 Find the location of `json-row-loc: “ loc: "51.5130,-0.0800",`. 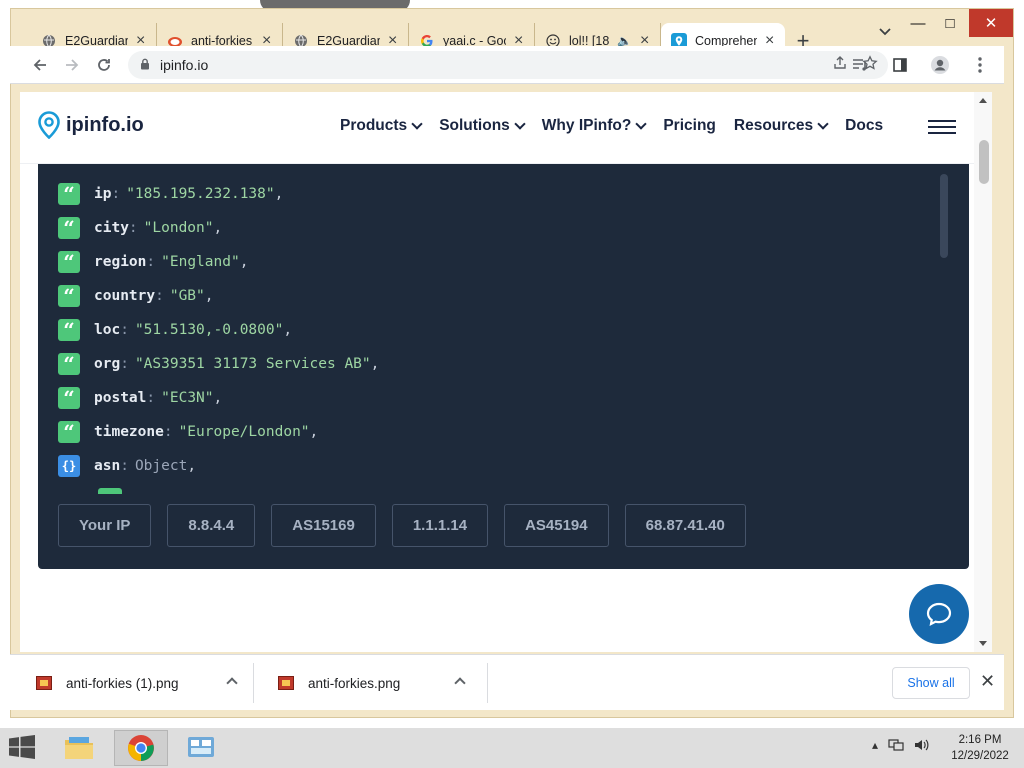

json-row-loc: “ loc: "51.5130,-0.0800", is located at coordinates (175, 330).